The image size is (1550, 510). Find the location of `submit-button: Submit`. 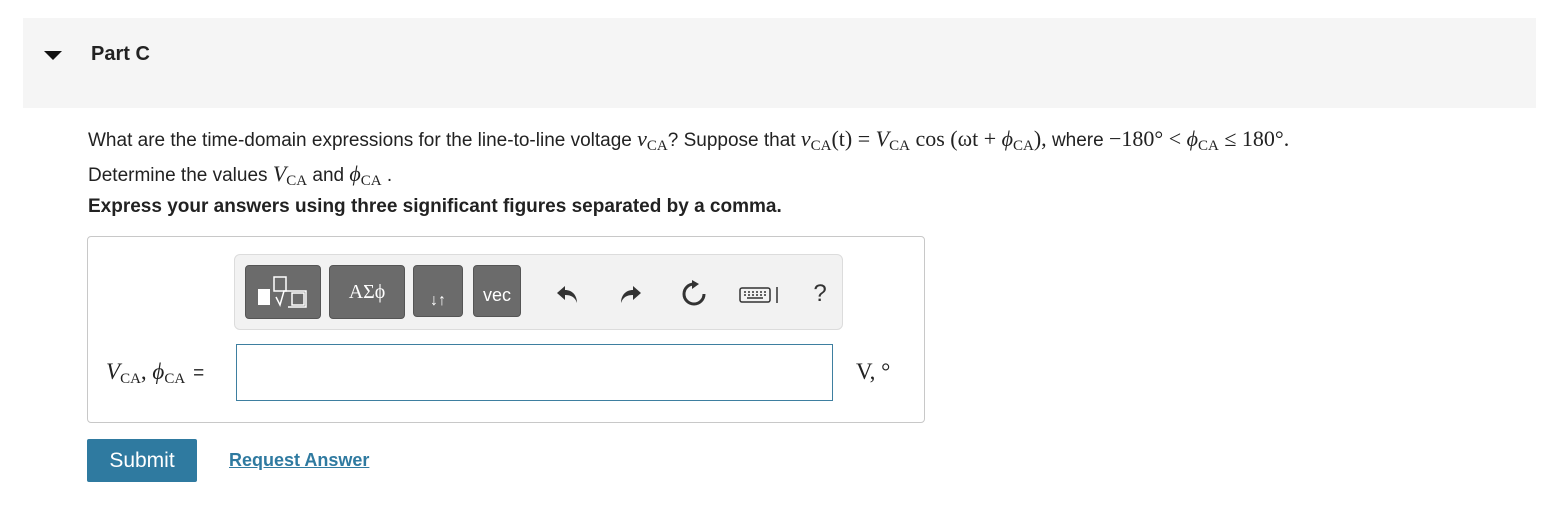

submit-button: Submit is located at coordinates (142, 460).